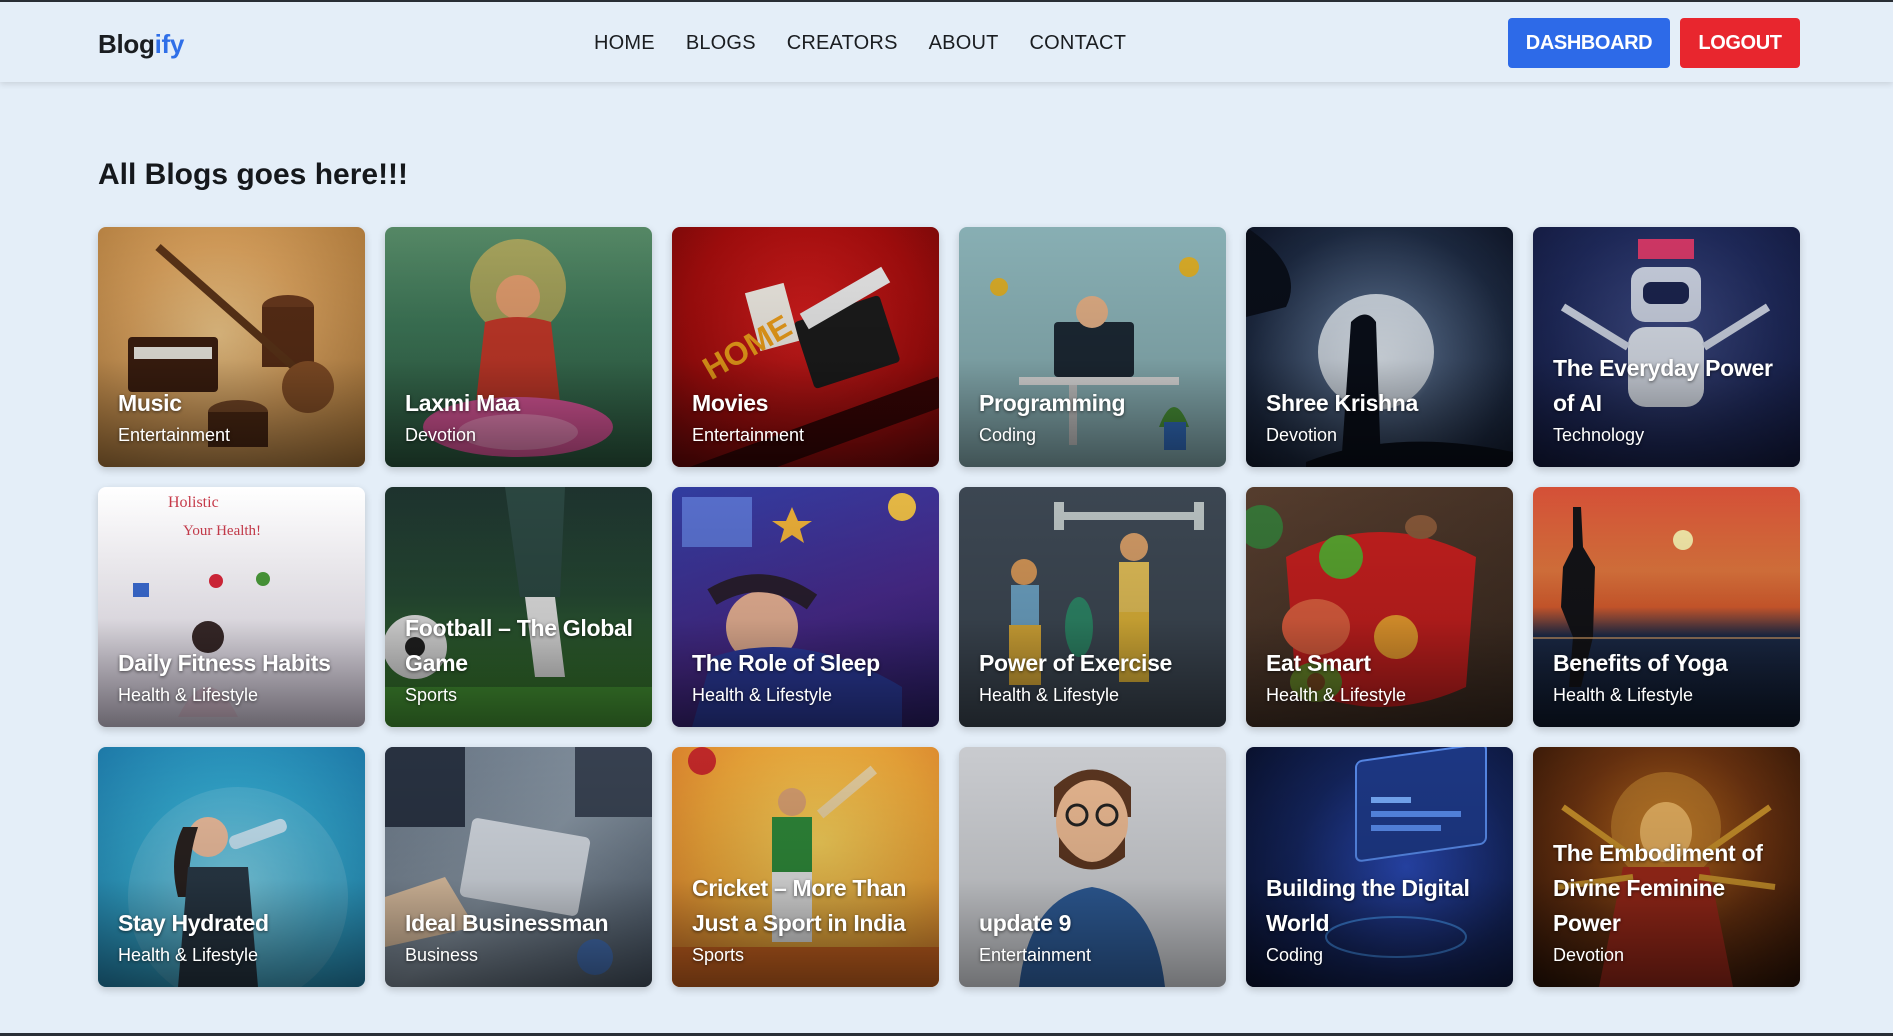  Describe the element at coordinates (1092, 607) in the screenshot. I see `blog-card-power-of-exercise: Power of Exercise Health & Lifestyle` at that location.